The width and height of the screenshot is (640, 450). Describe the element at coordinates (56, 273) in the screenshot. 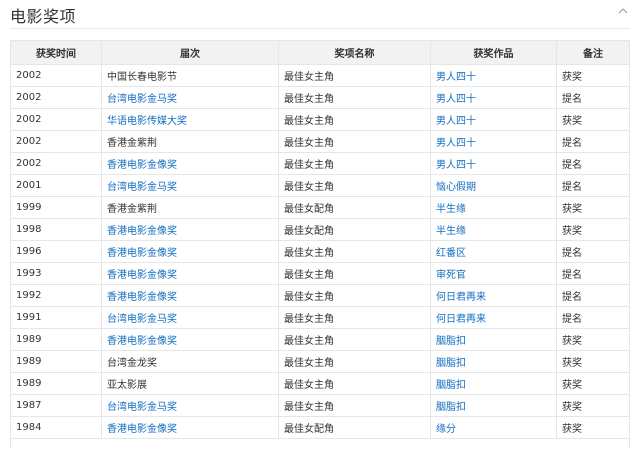

I see `year-cell: 1993` at that location.